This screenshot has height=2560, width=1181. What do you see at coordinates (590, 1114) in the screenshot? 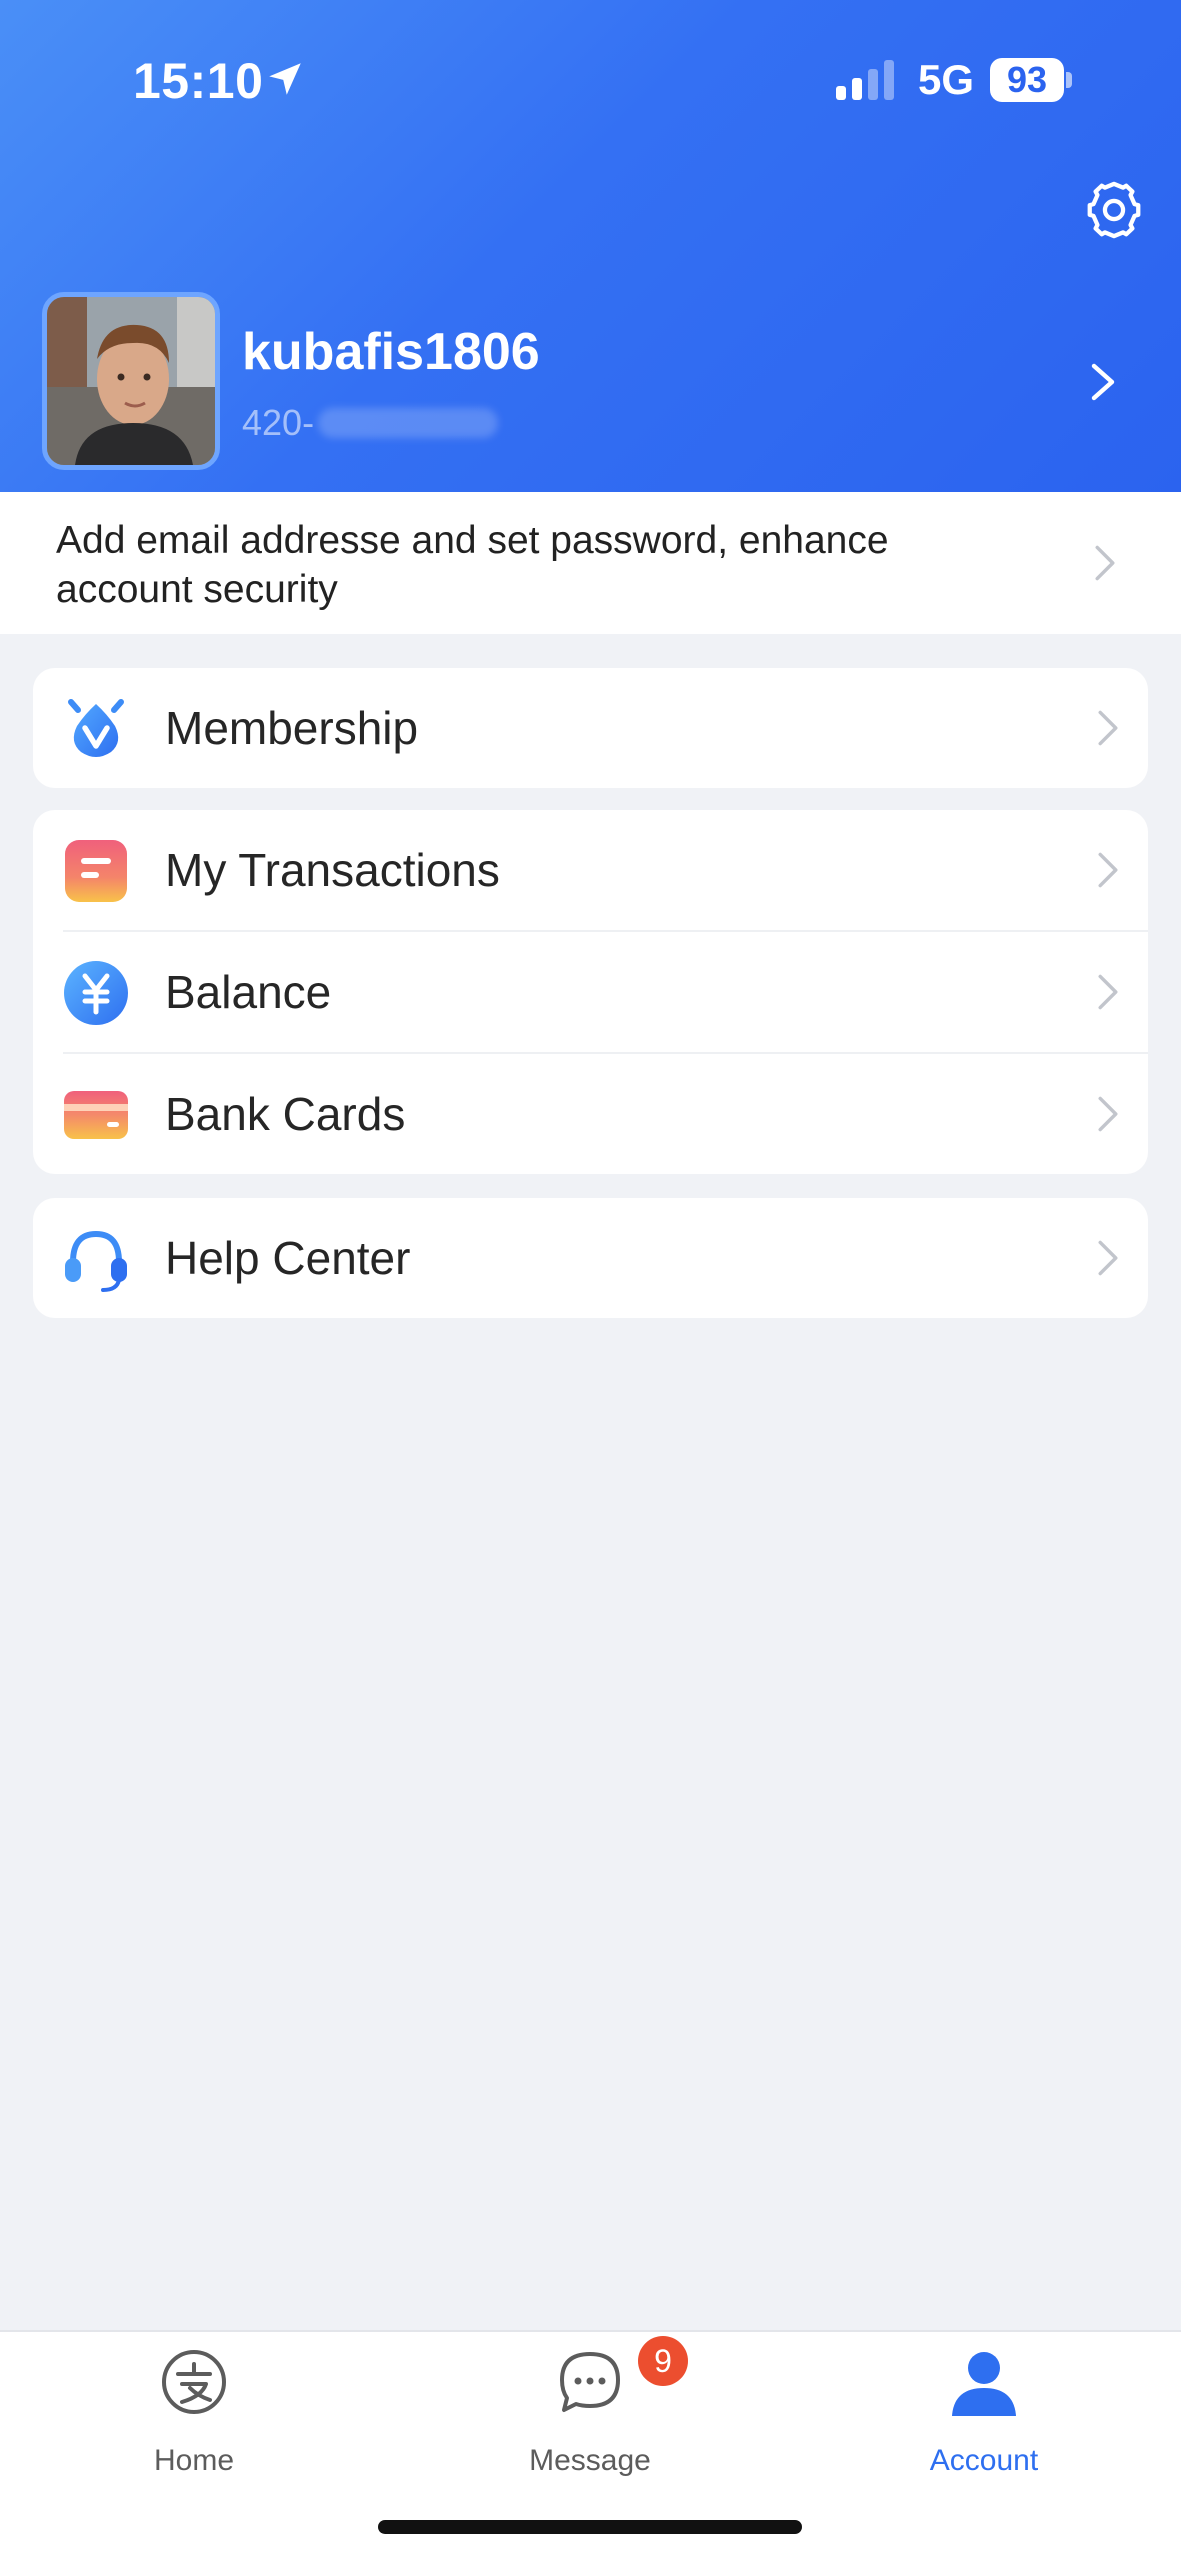
I see `menu-item-bank-cards: Bank Cards` at bounding box center [590, 1114].